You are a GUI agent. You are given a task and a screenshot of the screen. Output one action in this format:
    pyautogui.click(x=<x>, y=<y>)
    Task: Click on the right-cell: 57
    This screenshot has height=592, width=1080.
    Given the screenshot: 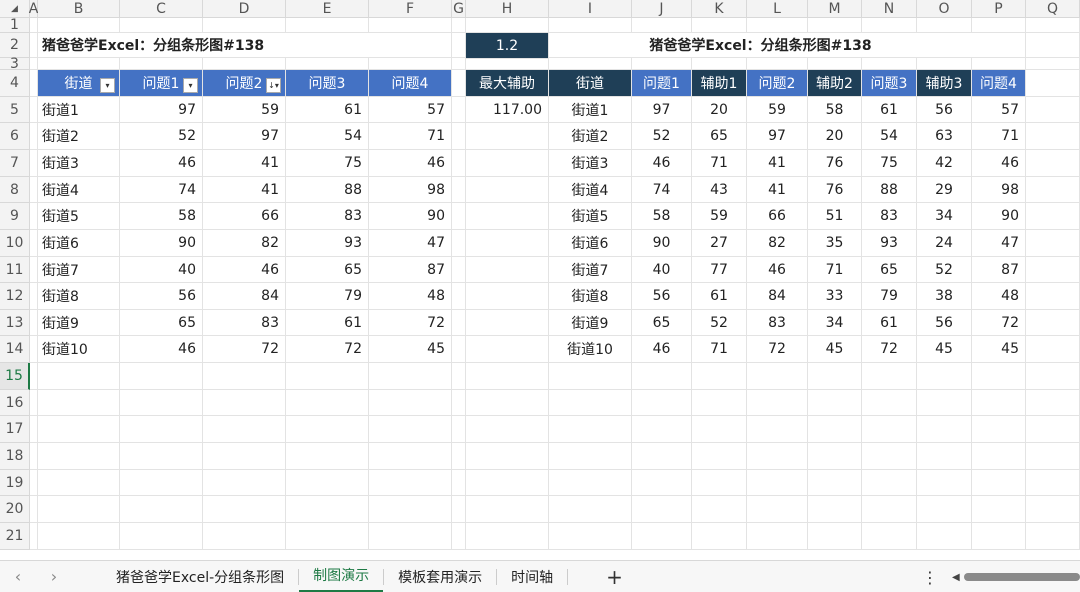 What is the action you would take?
    pyautogui.click(x=999, y=110)
    